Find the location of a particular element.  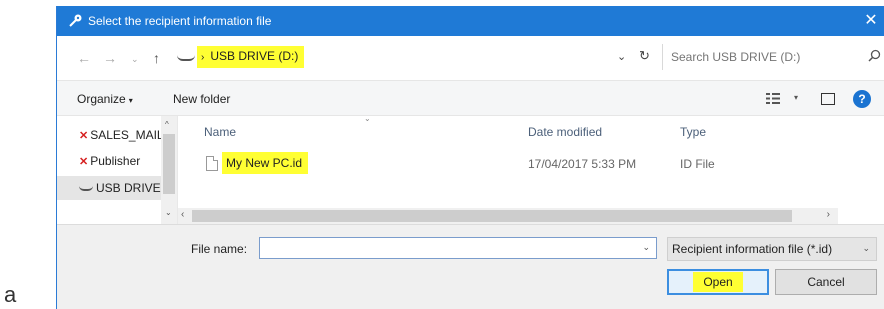

file-row: My New PC.id 17/04/2017 5:33 PM ID File is located at coordinates (508, 164).